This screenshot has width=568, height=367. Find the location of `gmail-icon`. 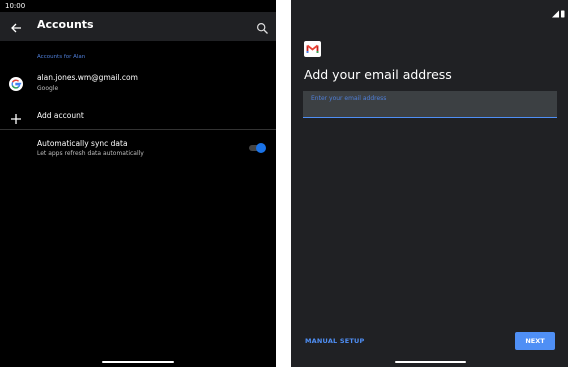

gmail-icon is located at coordinates (312, 49).